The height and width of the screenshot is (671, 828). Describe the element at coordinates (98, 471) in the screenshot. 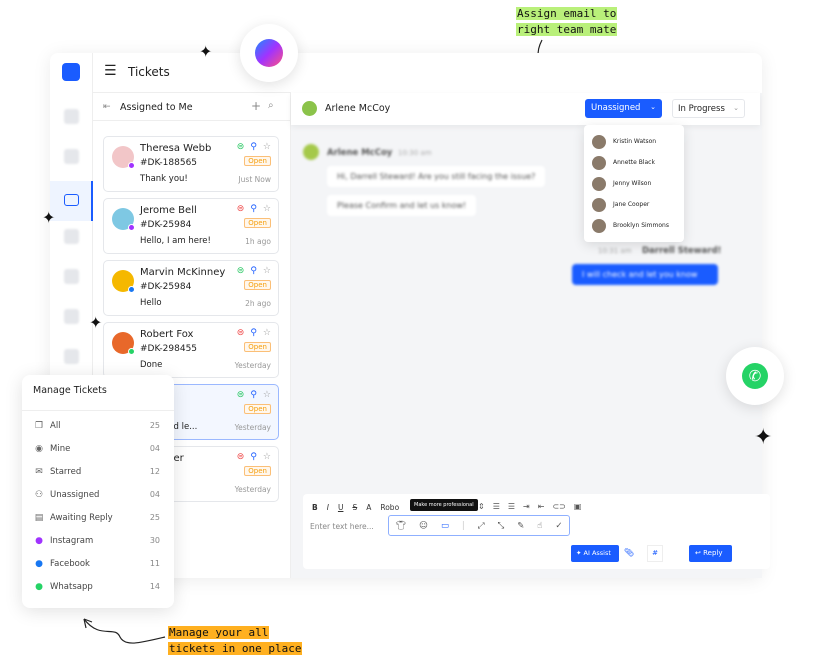

I see `manage-item-starred: ✉ Starred 12` at that location.